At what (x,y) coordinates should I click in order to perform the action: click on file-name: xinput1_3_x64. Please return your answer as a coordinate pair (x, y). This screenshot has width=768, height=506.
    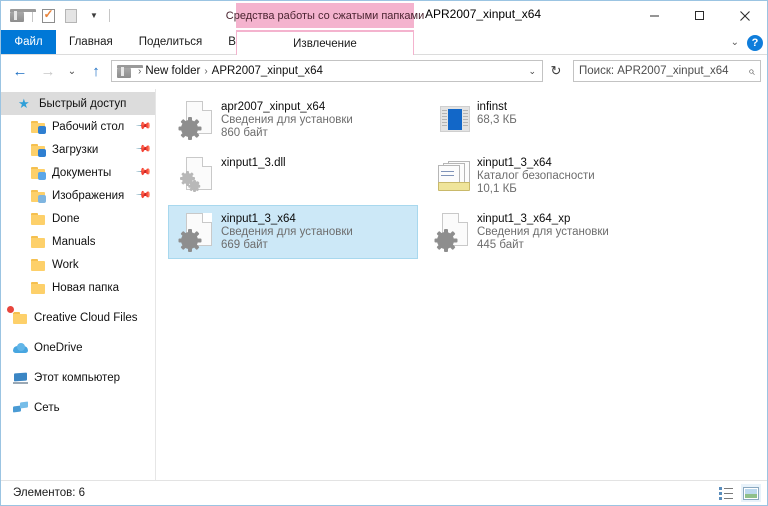
    Looking at the image, I should click on (258, 219).